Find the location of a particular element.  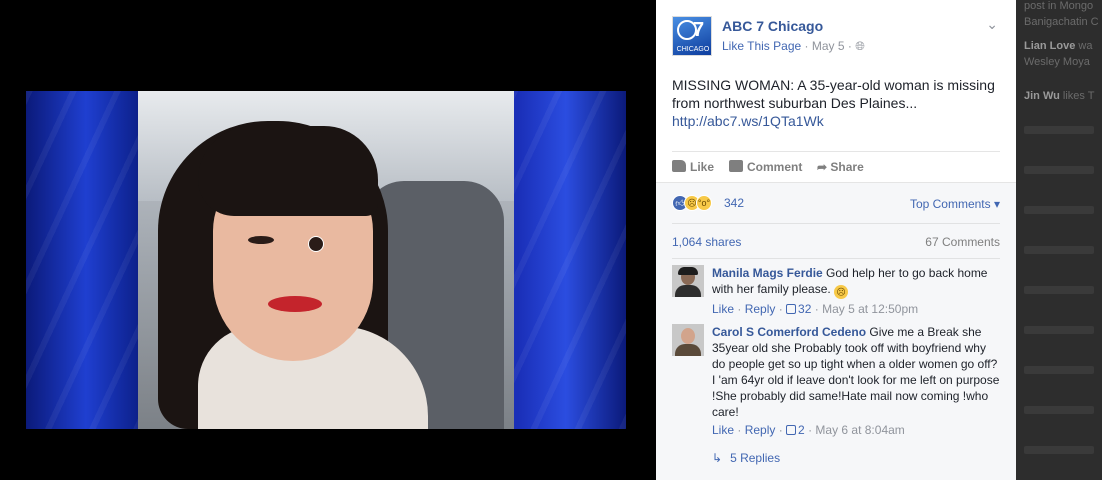

reaction-count: 342 is located at coordinates (734, 203).